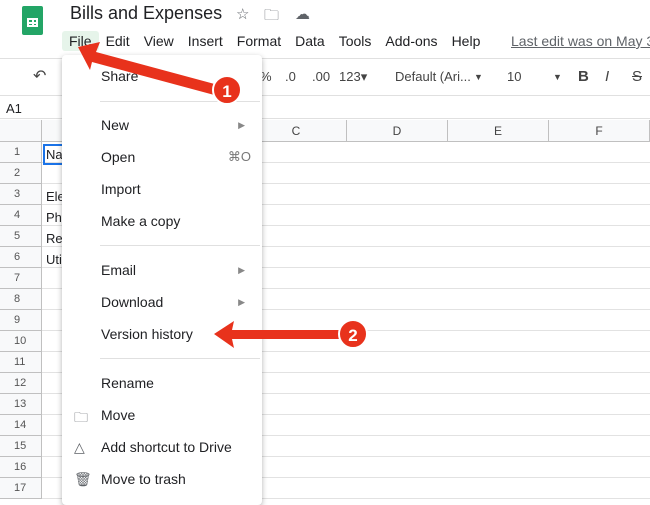 The height and width of the screenshot is (505, 650). What do you see at coordinates (227, 90) in the screenshot?
I see `annotation-badge-1: 1` at bounding box center [227, 90].